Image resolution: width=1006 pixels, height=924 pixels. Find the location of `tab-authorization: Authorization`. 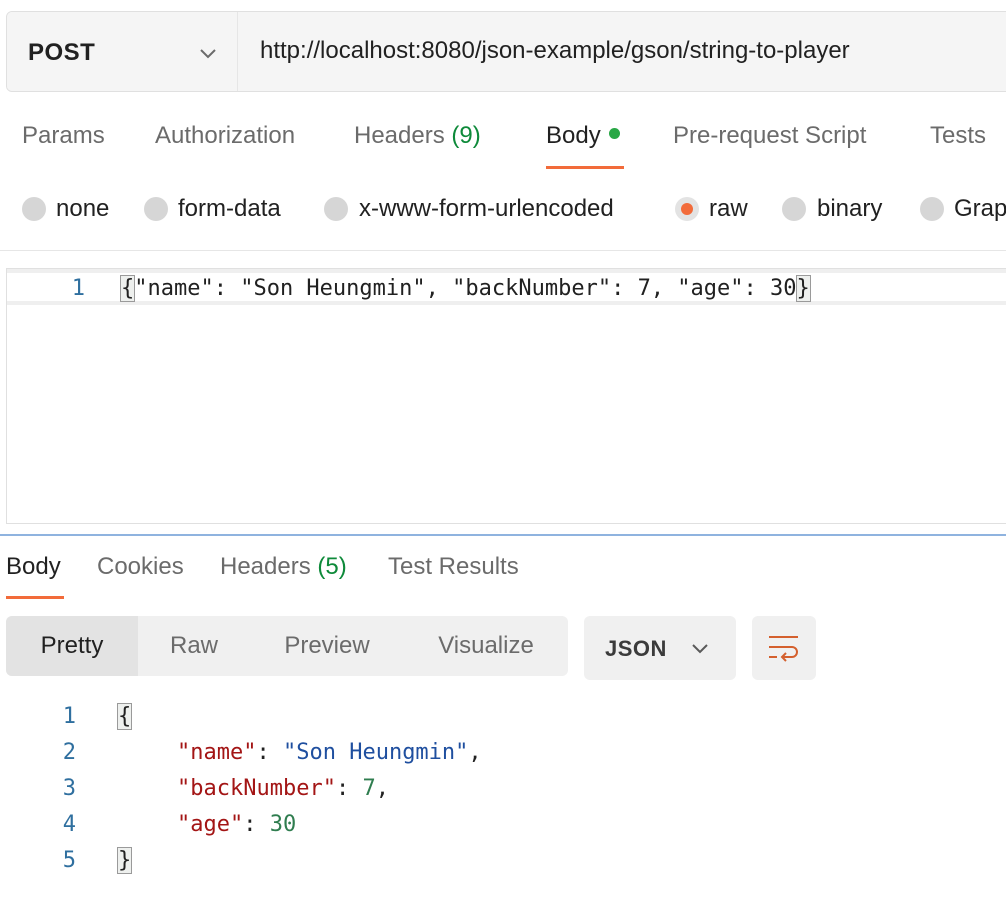

tab-authorization: Authorization is located at coordinates (225, 136).